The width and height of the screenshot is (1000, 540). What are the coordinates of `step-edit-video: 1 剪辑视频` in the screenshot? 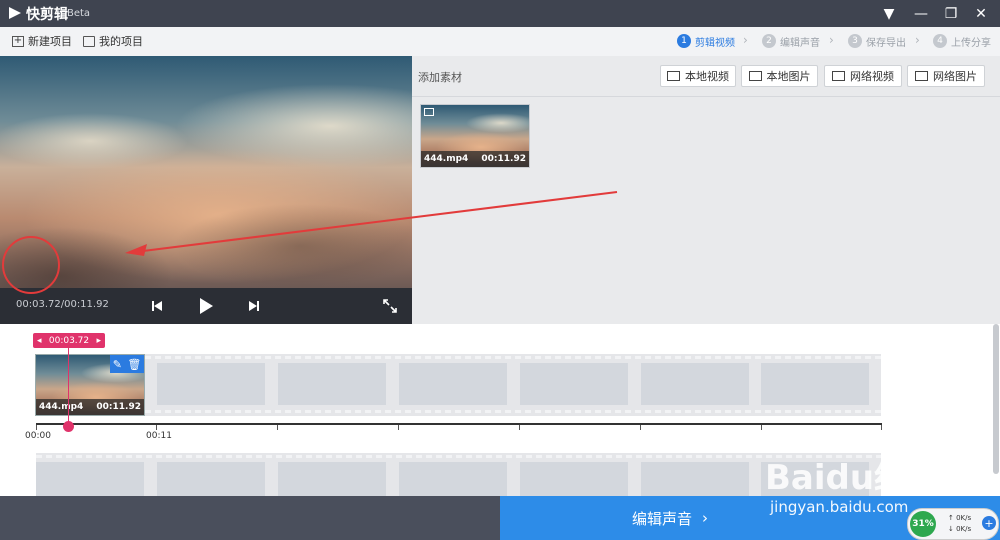 It's located at (706, 41).